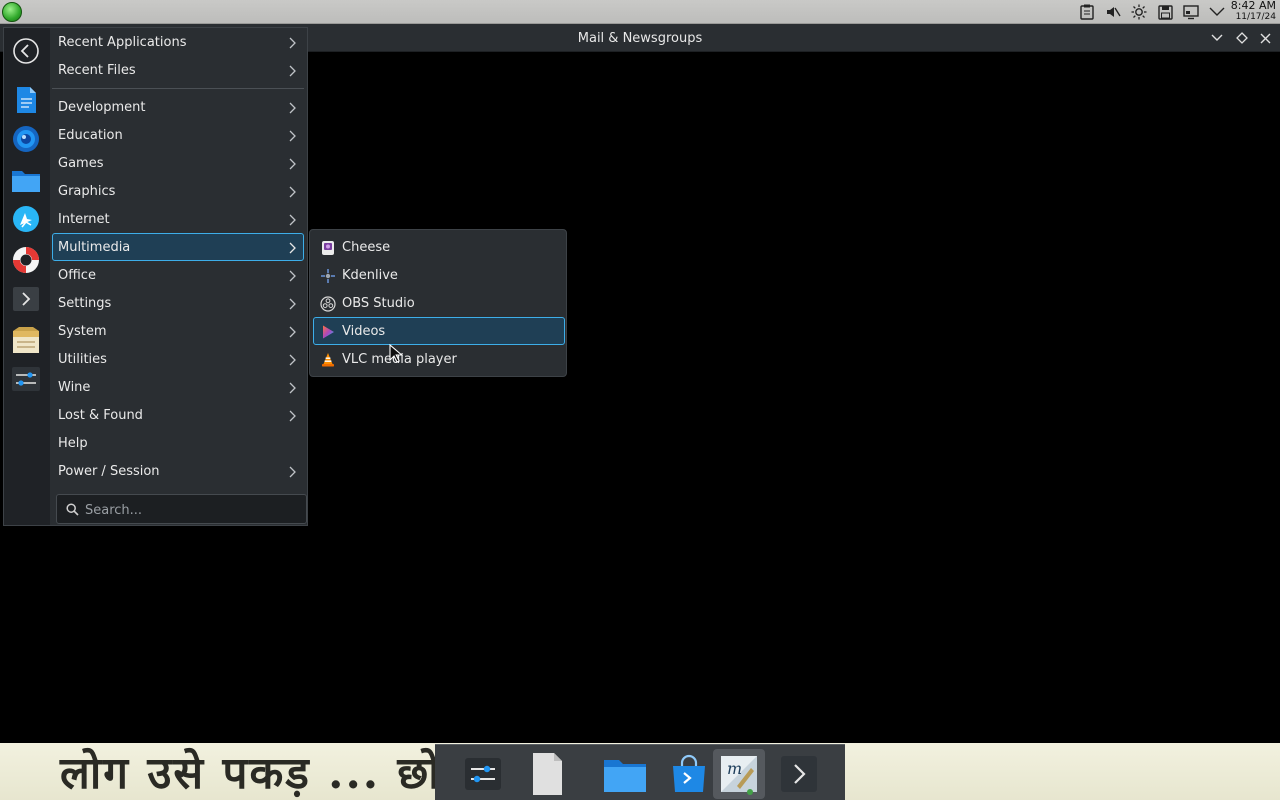  Describe the element at coordinates (12, 12) in the screenshot. I see `application-launcher-icon` at that location.